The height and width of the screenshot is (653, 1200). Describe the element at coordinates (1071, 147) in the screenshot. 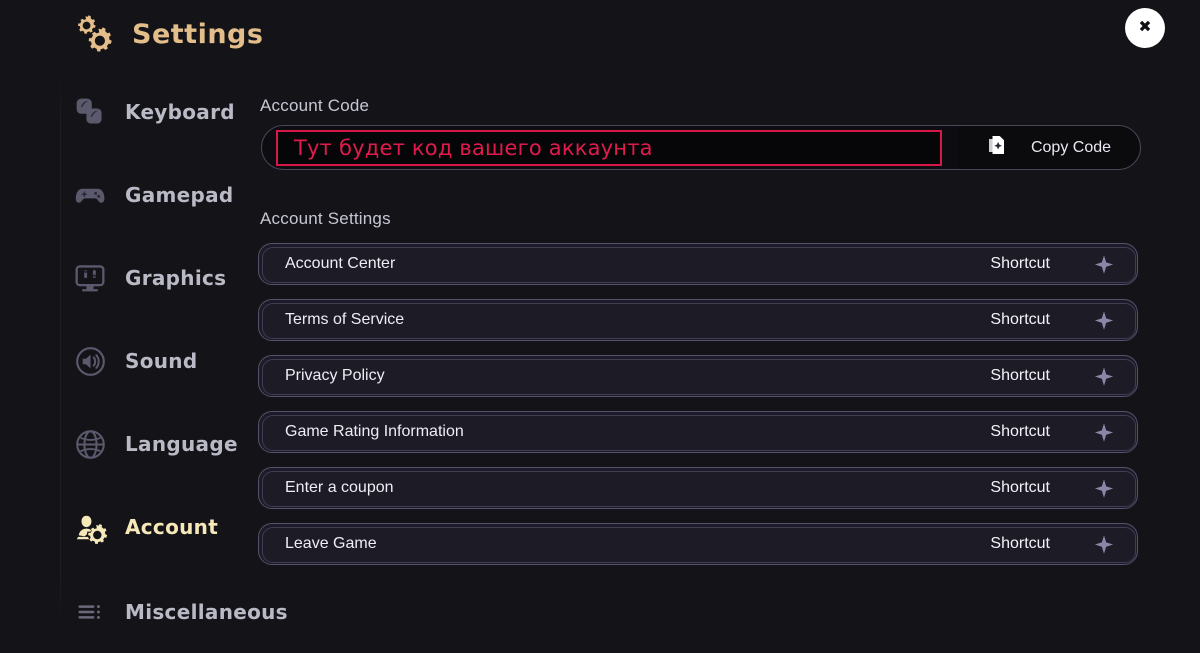

I see `copy-code-label: Copy Code` at that location.